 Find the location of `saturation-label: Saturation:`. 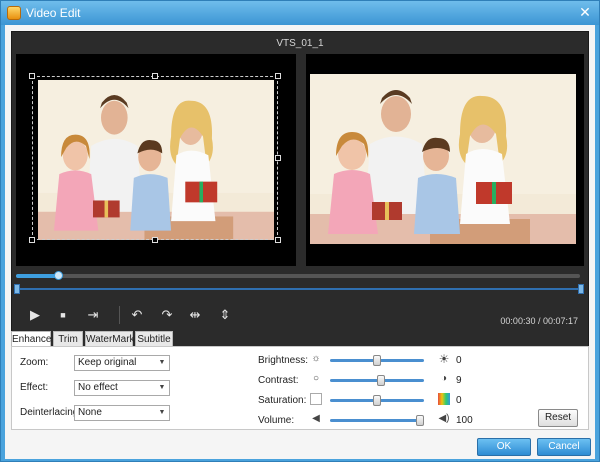

saturation-label: Saturation: is located at coordinates (282, 400).